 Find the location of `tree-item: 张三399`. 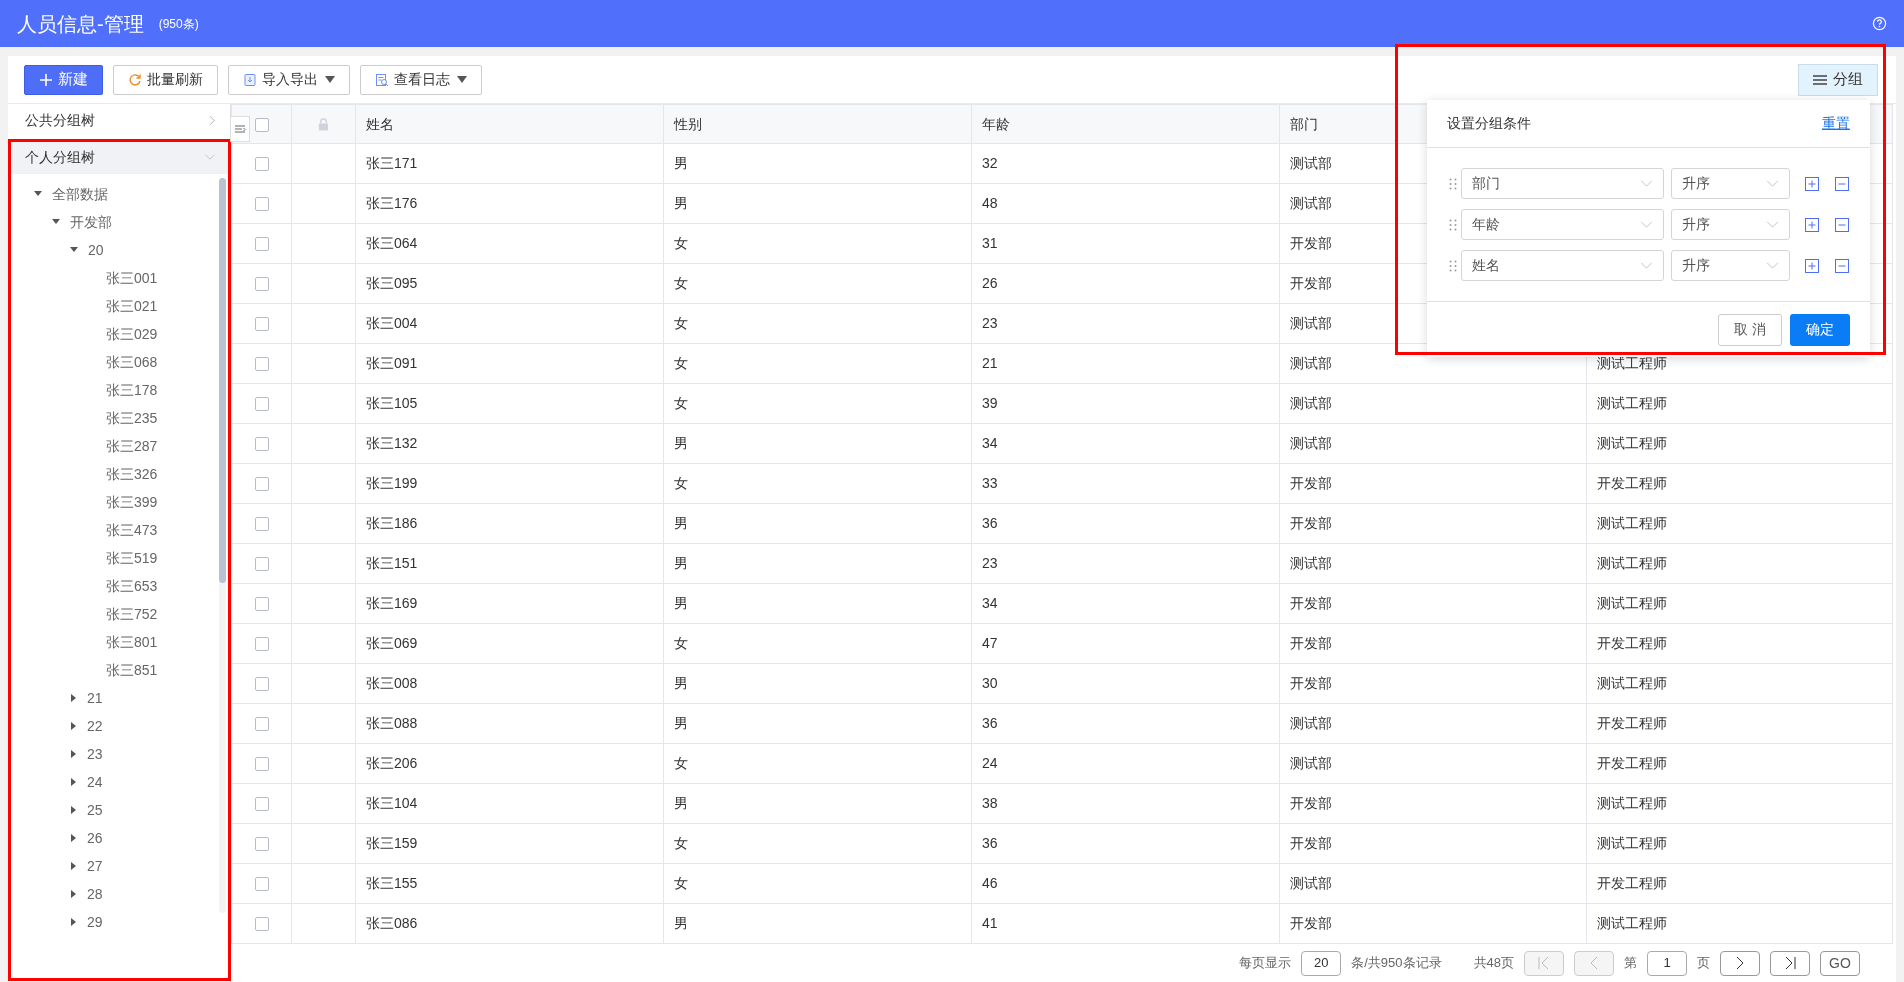

tree-item: 张三399 is located at coordinates (132, 502).